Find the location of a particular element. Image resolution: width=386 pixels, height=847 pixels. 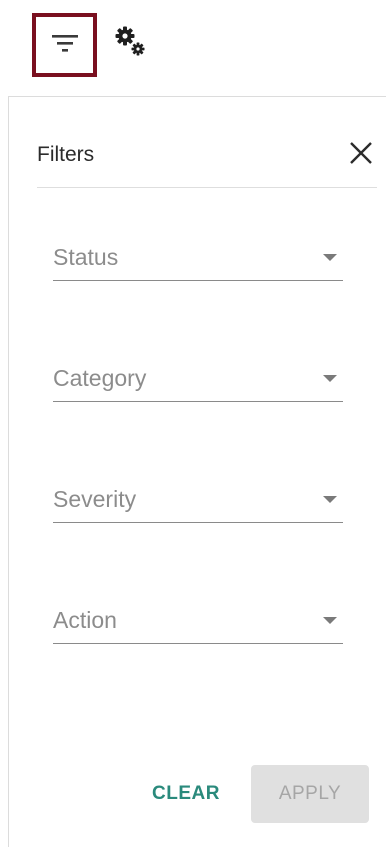

category-select-label: Category is located at coordinates (100, 378).